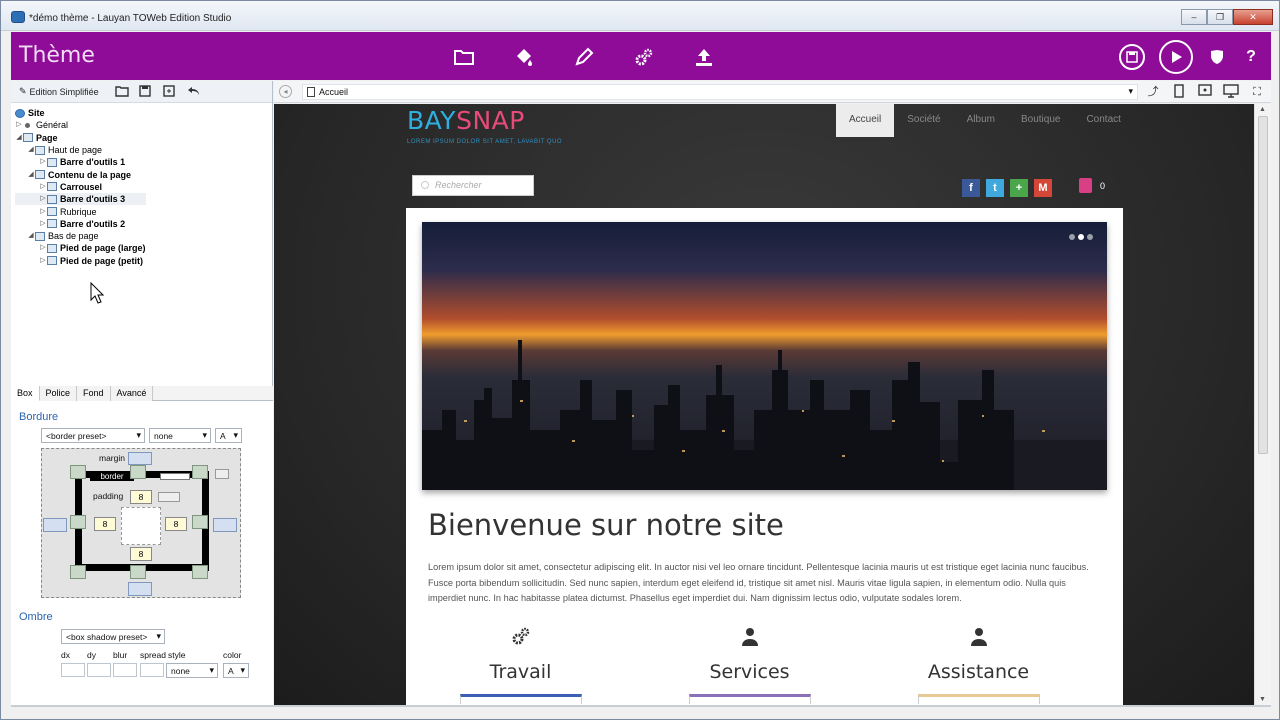 The height and width of the screenshot is (720, 1280). Describe the element at coordinates (175, 476) in the screenshot. I see `border-slider` at that location.